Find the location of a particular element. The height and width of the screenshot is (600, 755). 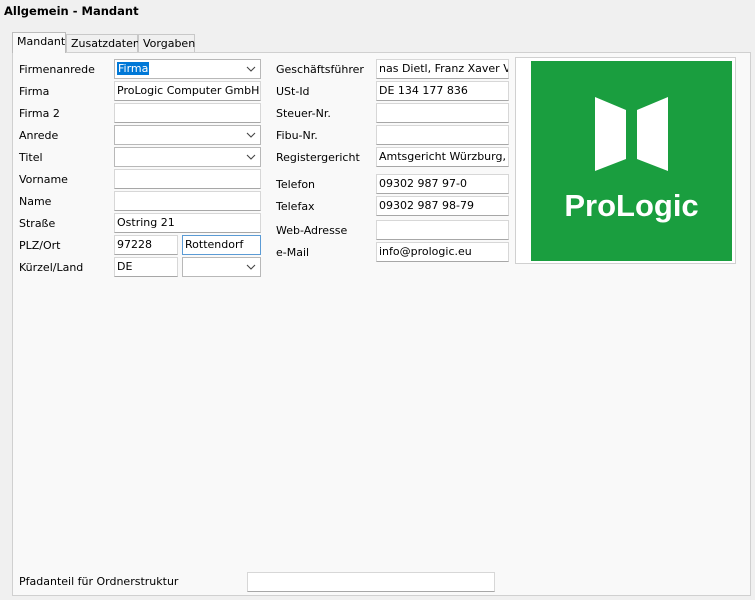

name-label: Name is located at coordinates (35, 201).